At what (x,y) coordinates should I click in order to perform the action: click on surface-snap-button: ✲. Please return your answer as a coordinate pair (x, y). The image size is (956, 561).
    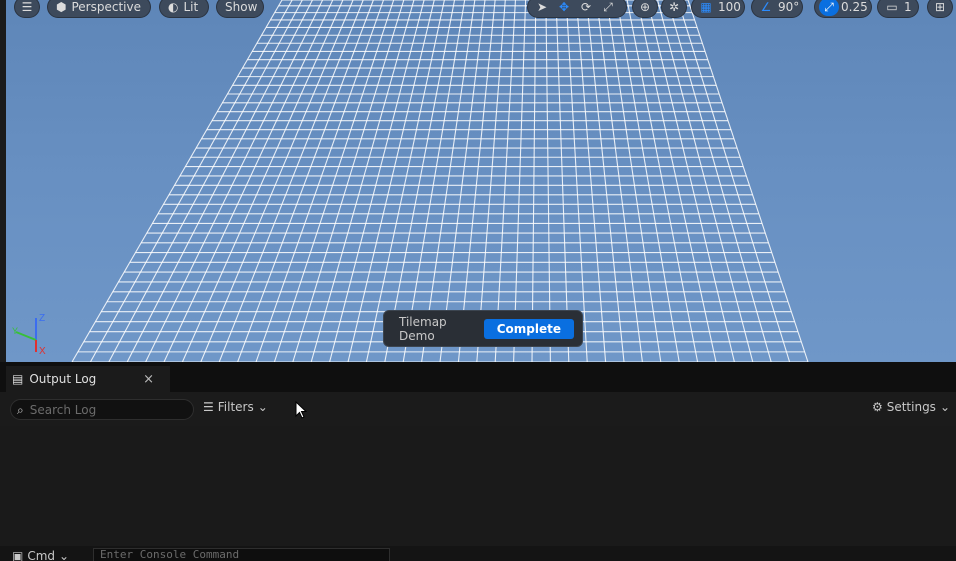
    Looking at the image, I should click on (674, 9).